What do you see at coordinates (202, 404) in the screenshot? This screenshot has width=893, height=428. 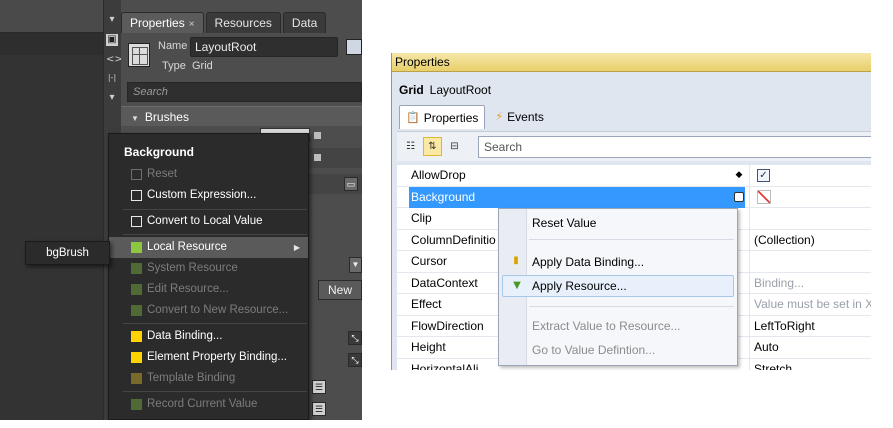 I see `menu-item-label: Record Current Value` at bounding box center [202, 404].